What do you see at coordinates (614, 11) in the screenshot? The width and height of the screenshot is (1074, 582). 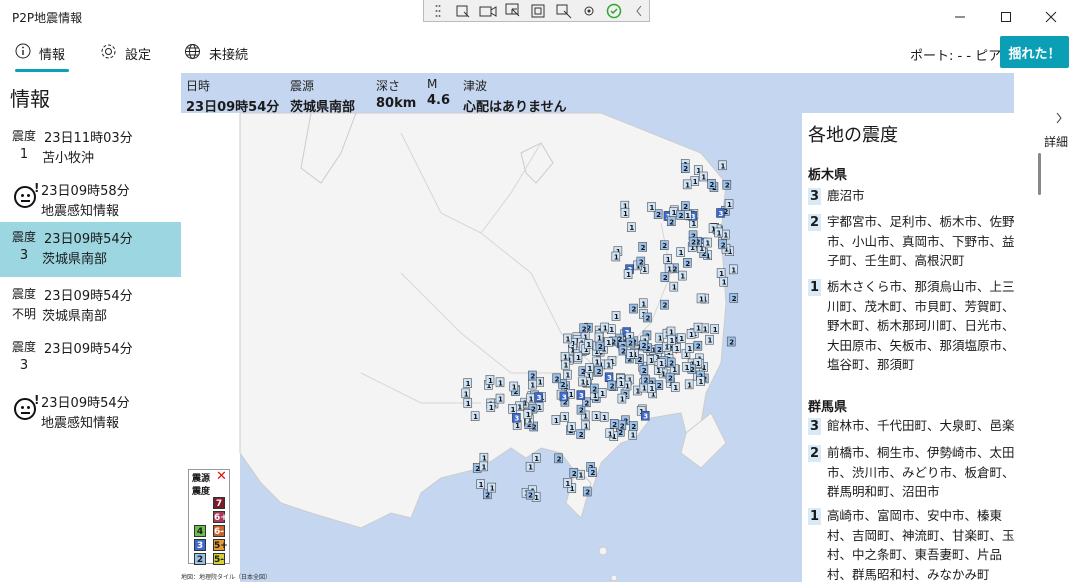 I see `check-icon` at bounding box center [614, 11].